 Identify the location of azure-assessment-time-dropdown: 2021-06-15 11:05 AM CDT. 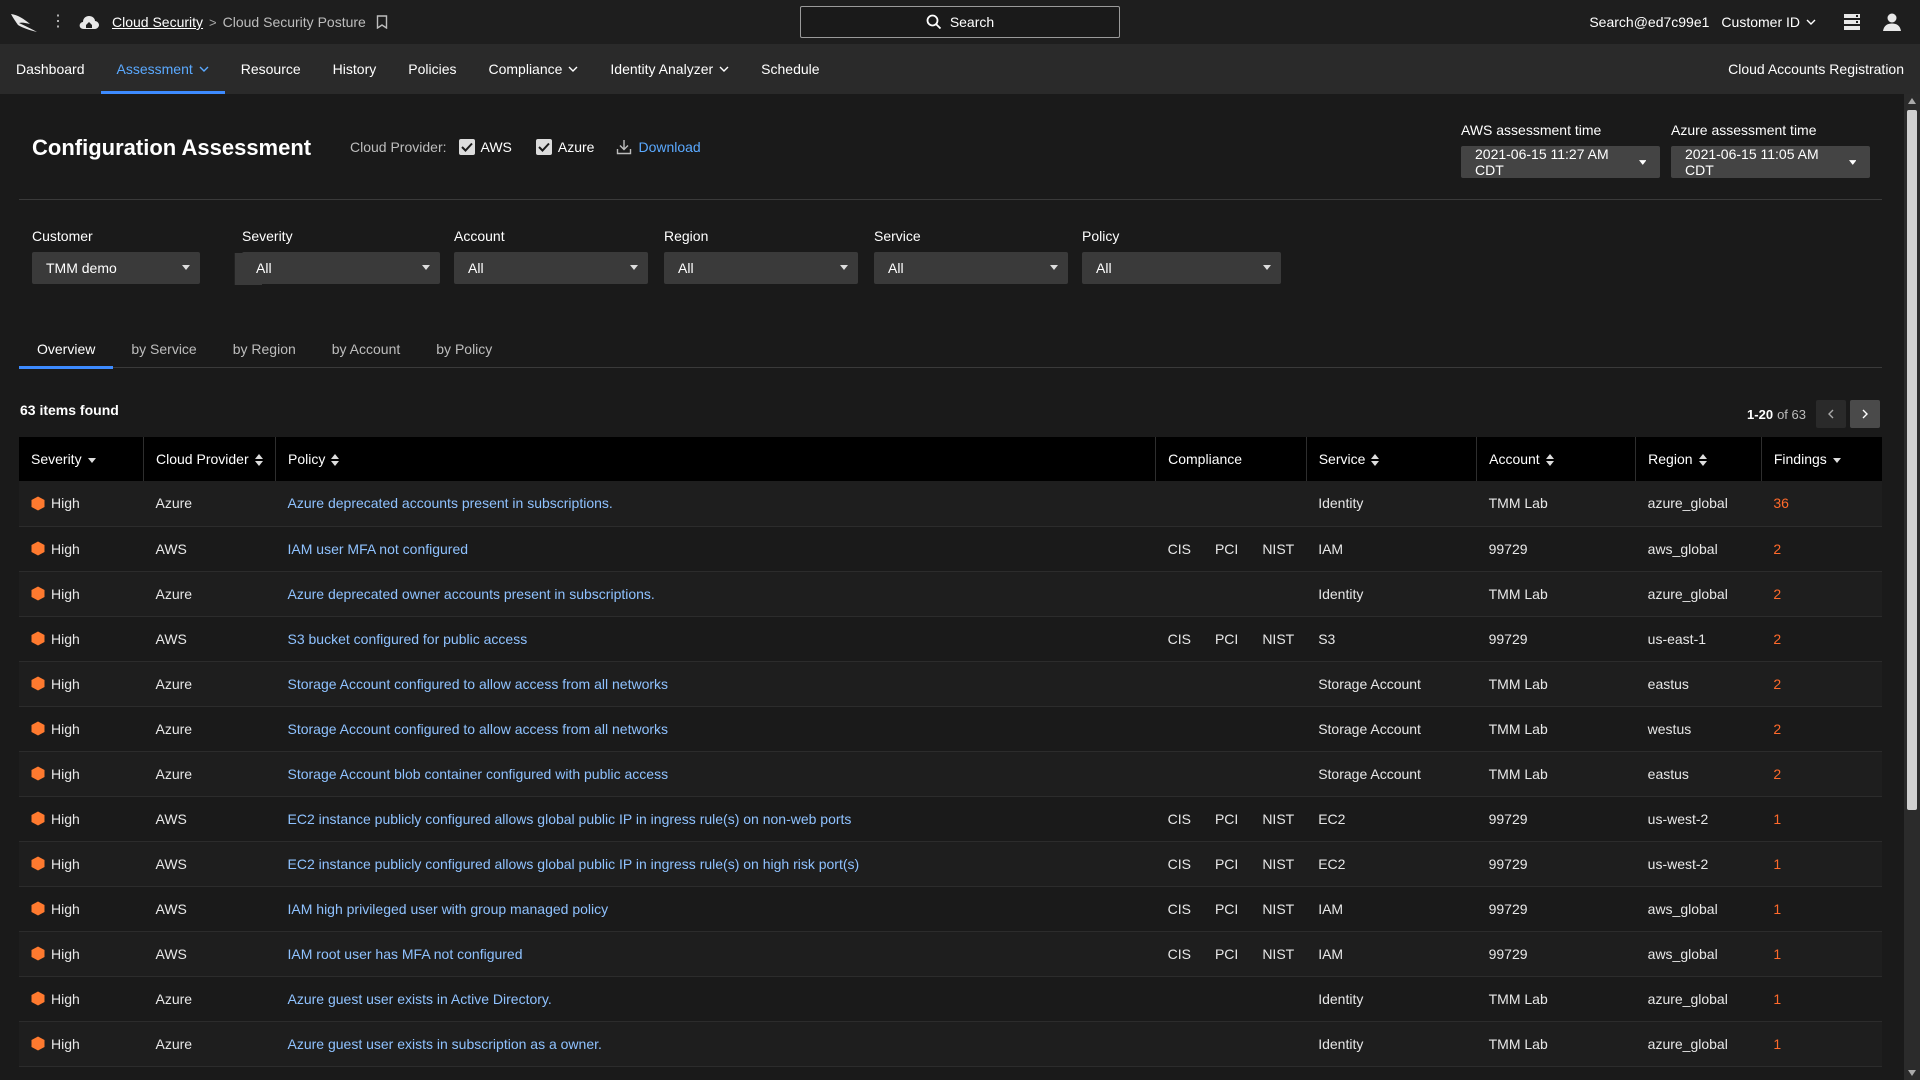
(1770, 162).